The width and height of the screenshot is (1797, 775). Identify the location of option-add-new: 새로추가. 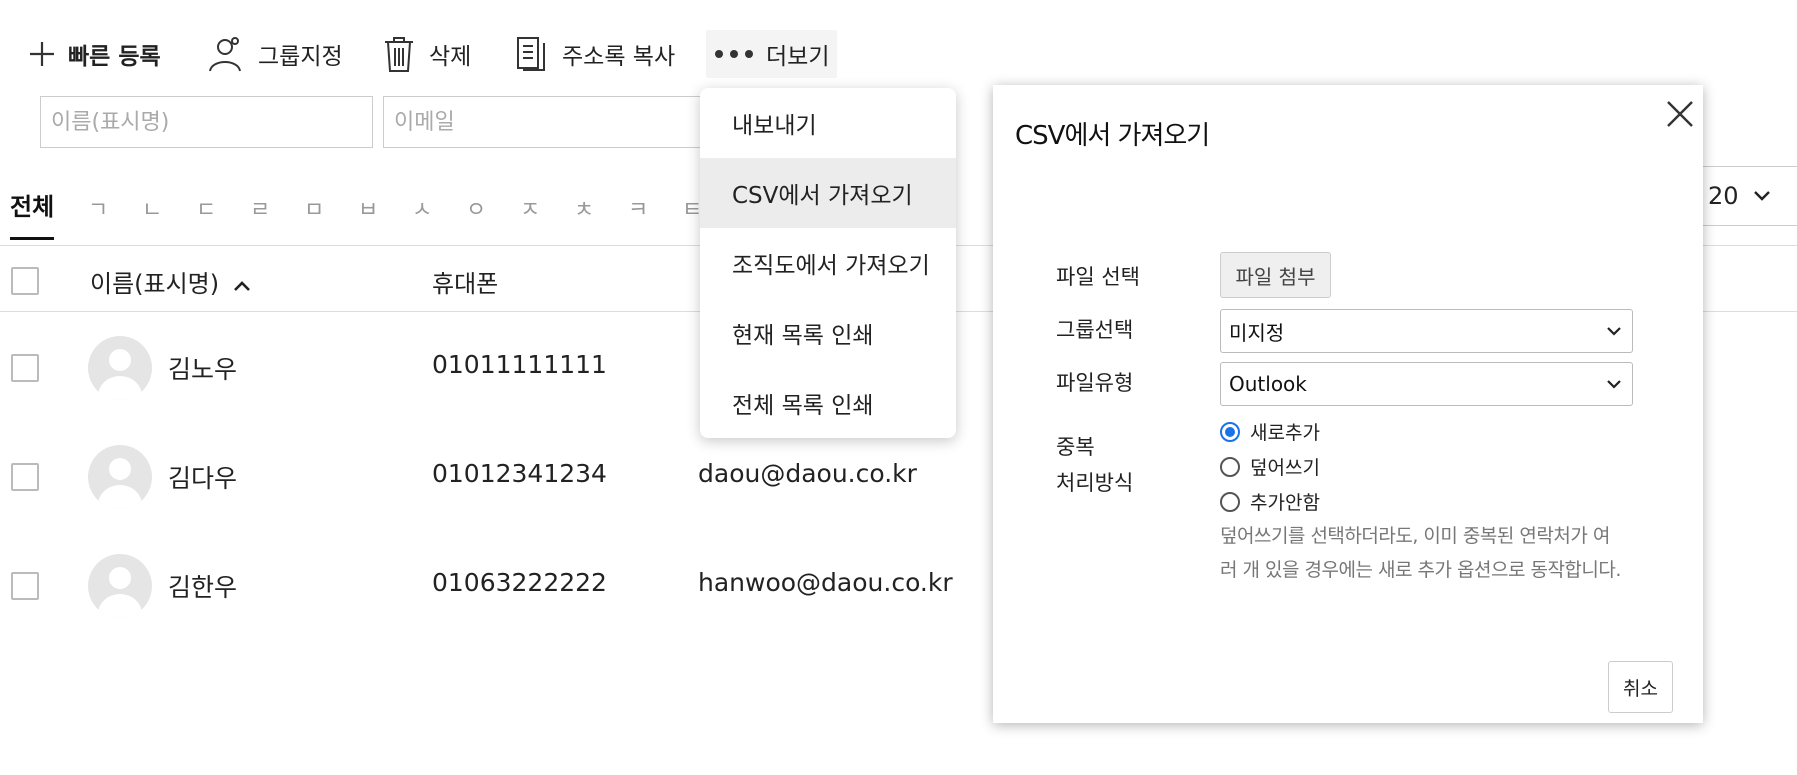
(1270, 431).